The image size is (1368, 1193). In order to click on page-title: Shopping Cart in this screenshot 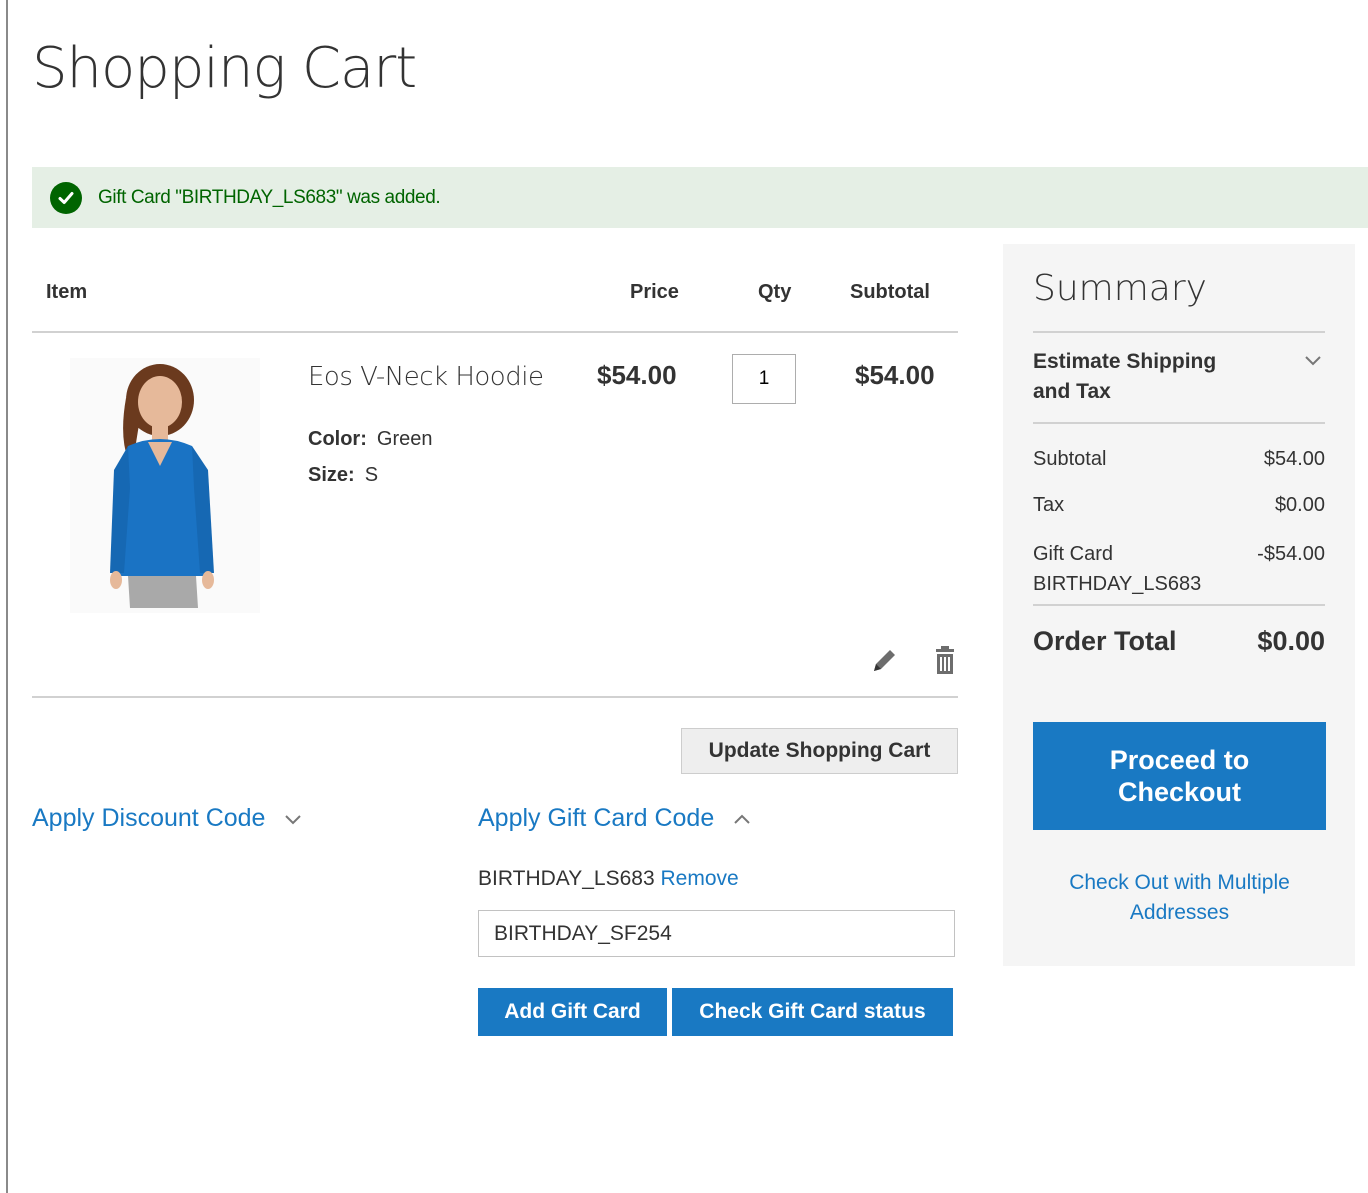, I will do `click(224, 68)`.